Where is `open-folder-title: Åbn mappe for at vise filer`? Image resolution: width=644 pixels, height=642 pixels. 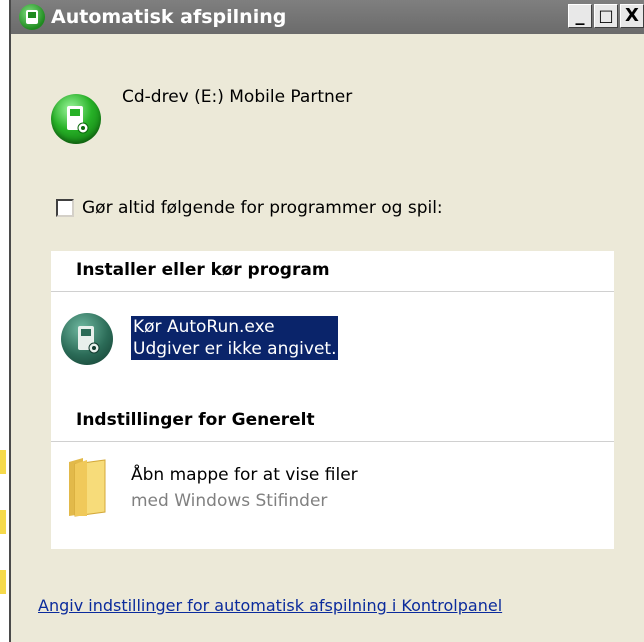
open-folder-title: Åbn mappe for at vise filer is located at coordinates (244, 475).